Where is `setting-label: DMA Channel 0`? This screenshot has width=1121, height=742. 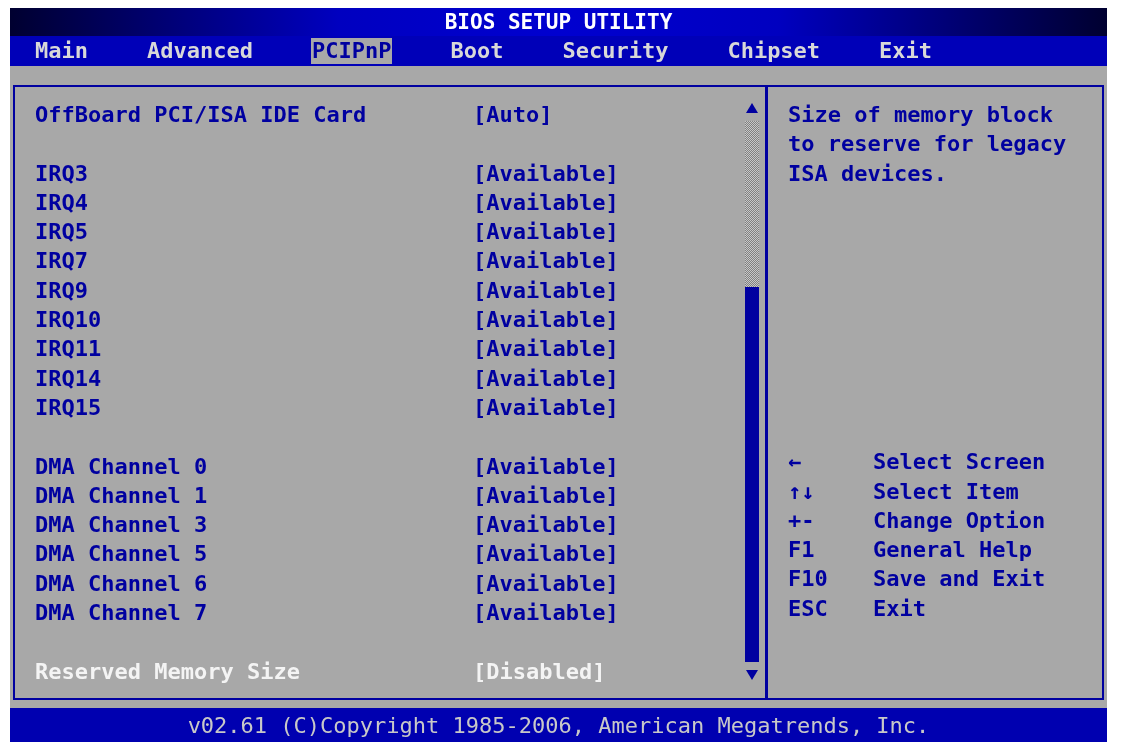
setting-label: DMA Channel 0 is located at coordinates (254, 466).